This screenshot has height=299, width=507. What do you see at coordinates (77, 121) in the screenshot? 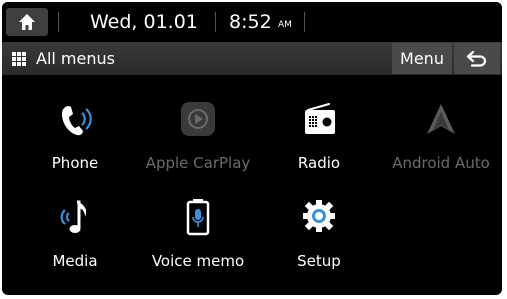
I see `phone-icon` at bounding box center [77, 121].